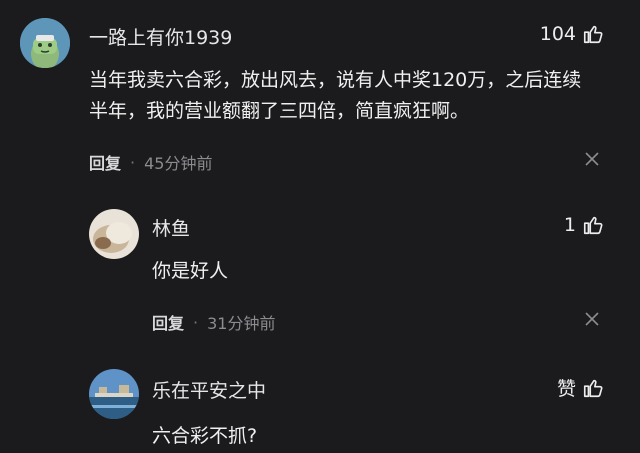 Image resolution: width=640 pixels, height=453 pixels. I want to click on like-button: 104, so click(572, 34).